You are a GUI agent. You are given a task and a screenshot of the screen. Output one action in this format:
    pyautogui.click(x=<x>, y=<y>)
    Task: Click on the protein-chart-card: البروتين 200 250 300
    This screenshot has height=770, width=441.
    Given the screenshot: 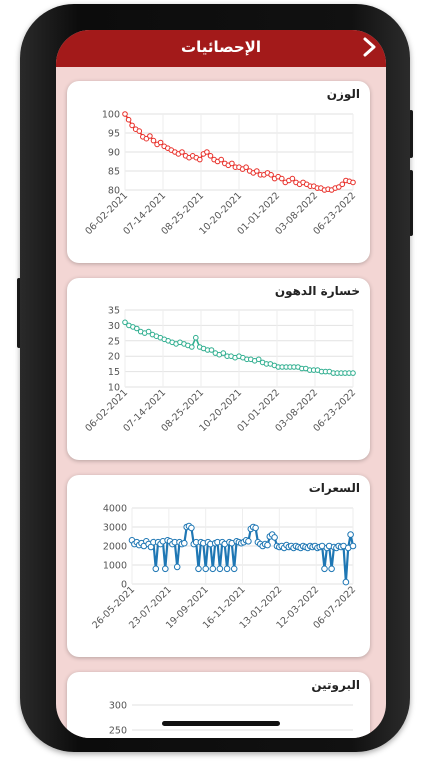 What is the action you would take?
    pyautogui.click(x=218, y=705)
    